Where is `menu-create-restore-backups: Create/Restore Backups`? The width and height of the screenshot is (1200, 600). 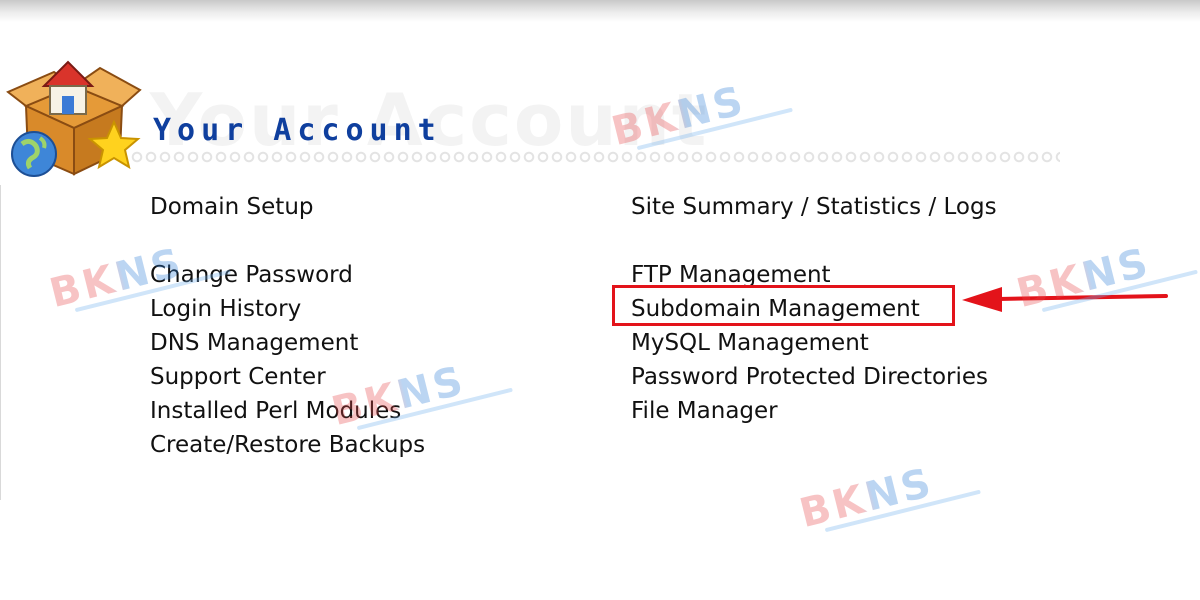
menu-create-restore-backups: Create/Restore Backups is located at coordinates (287, 445).